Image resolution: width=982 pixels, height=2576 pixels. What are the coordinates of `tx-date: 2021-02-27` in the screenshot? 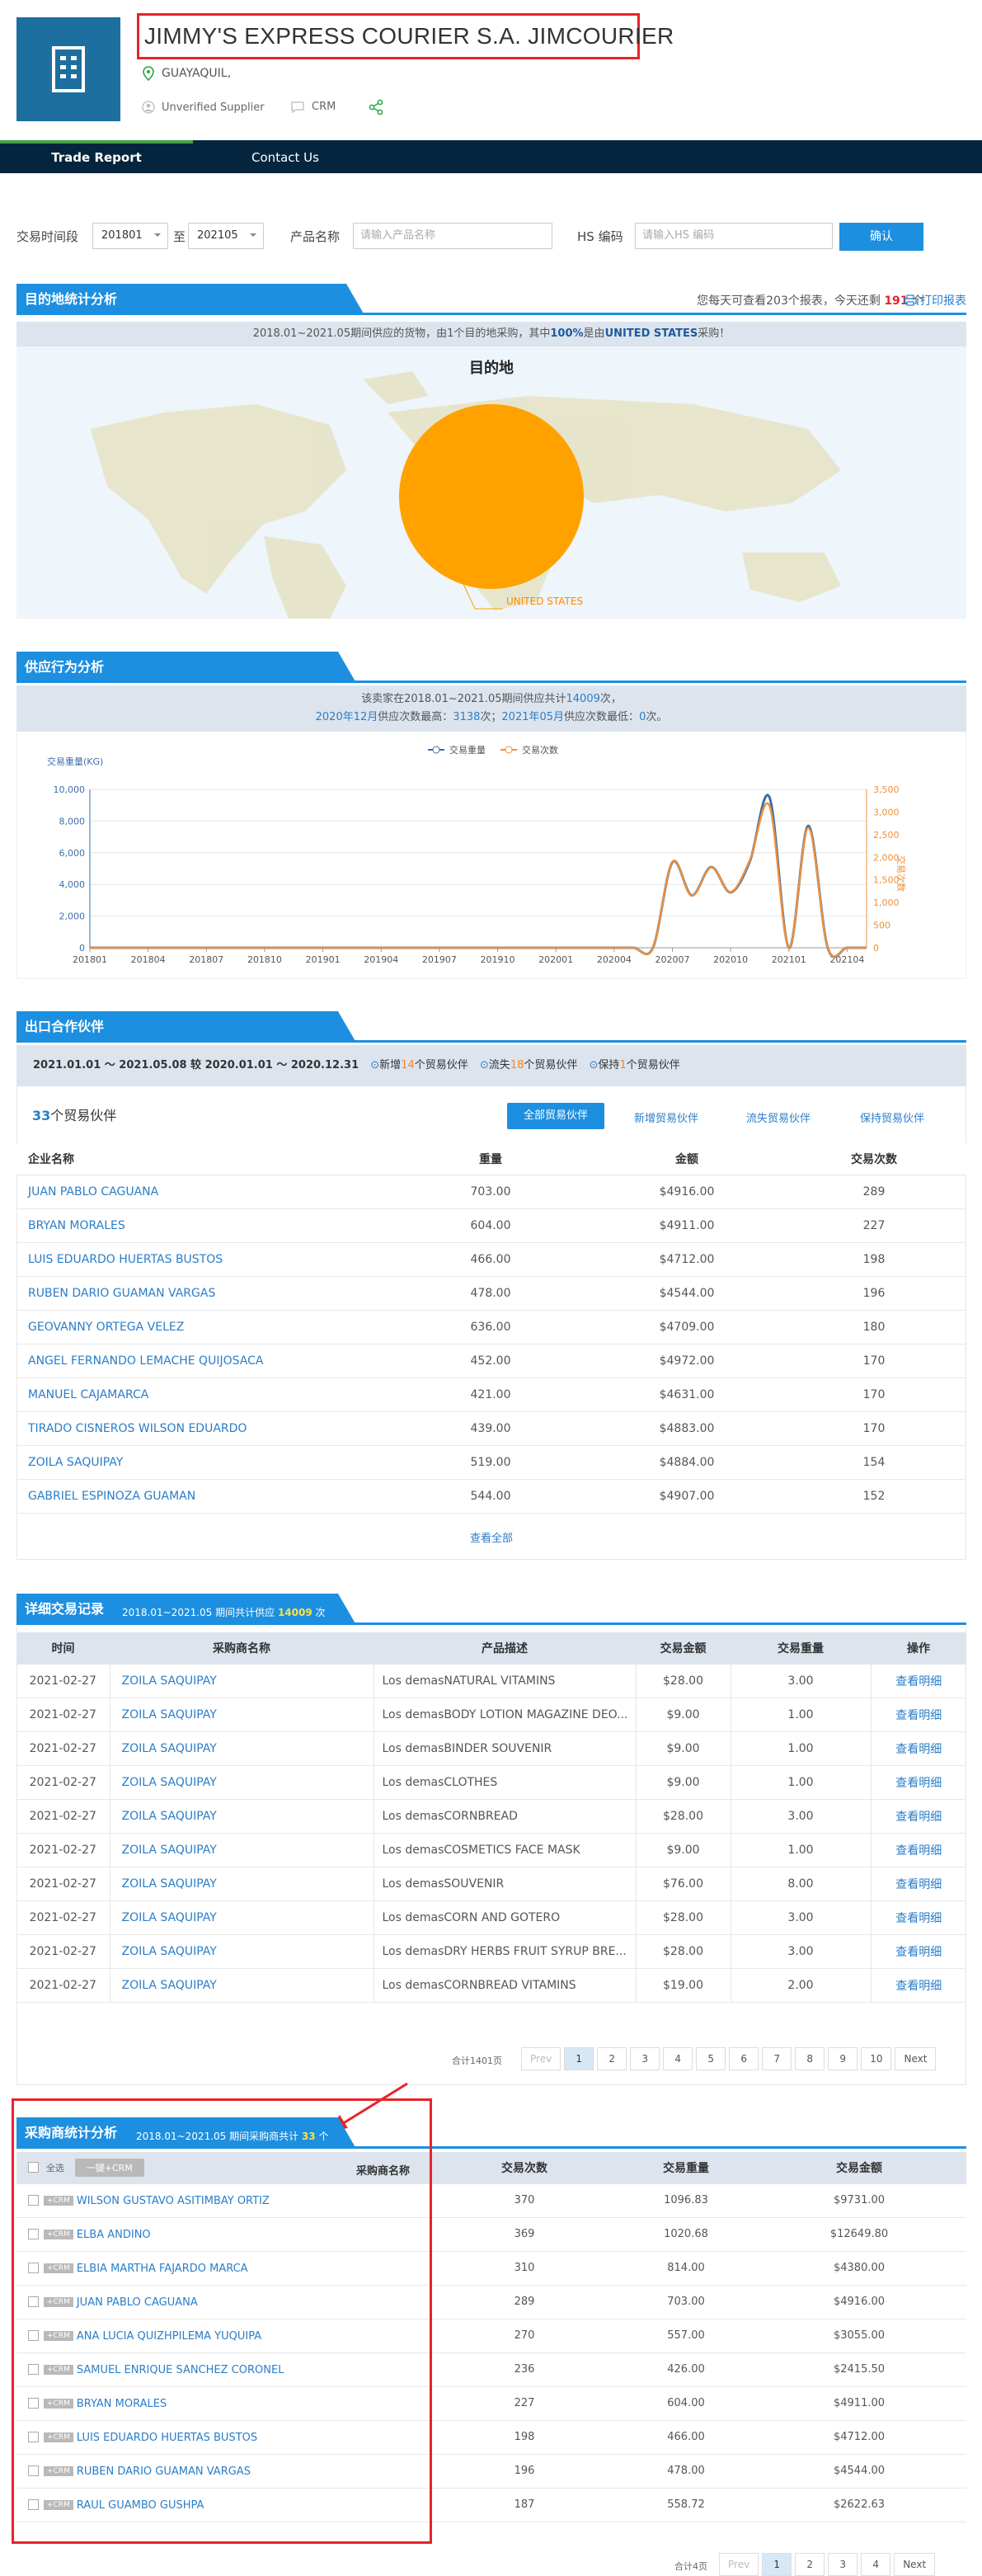 It's located at (63, 1681).